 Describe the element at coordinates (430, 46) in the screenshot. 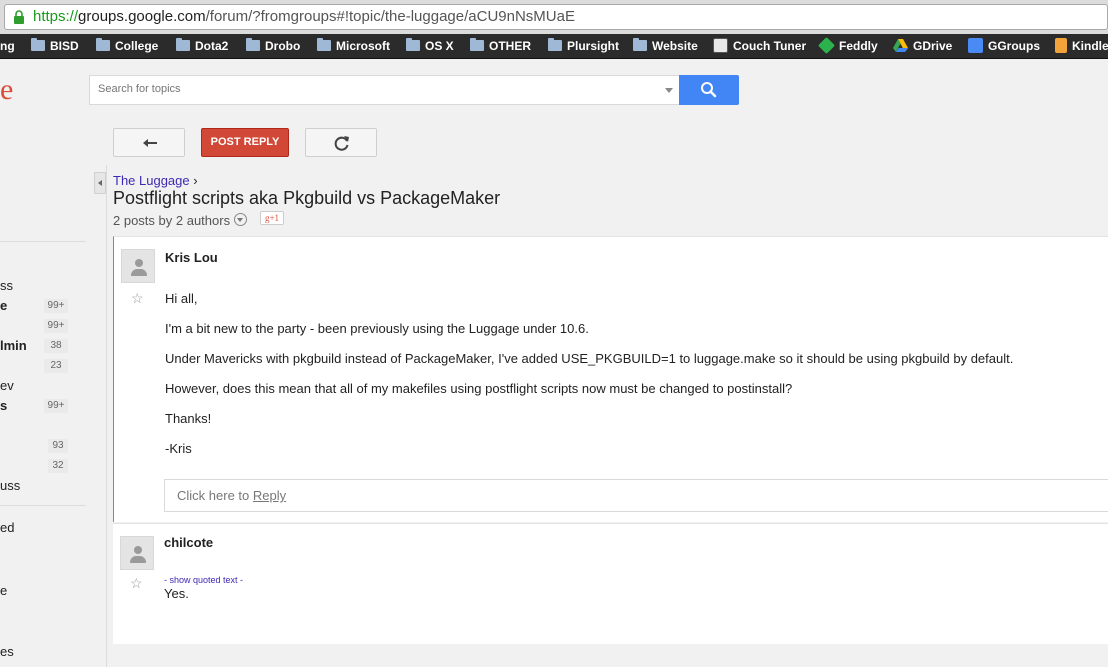

I see `bookmark-folder-osx: OS X` at that location.